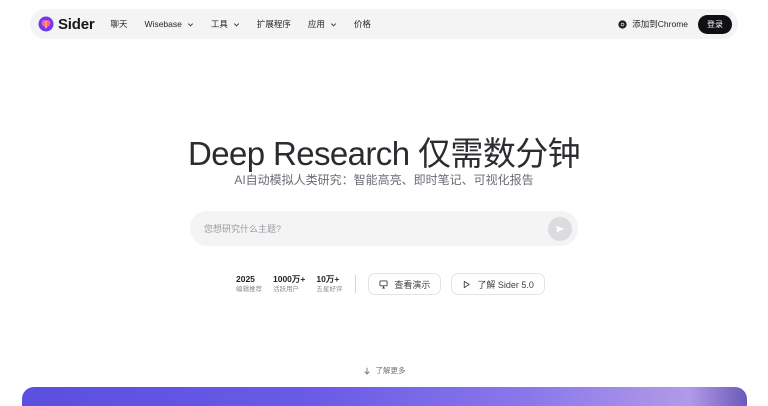  Describe the element at coordinates (383, 284) in the screenshot. I see `demo-icon` at that location.